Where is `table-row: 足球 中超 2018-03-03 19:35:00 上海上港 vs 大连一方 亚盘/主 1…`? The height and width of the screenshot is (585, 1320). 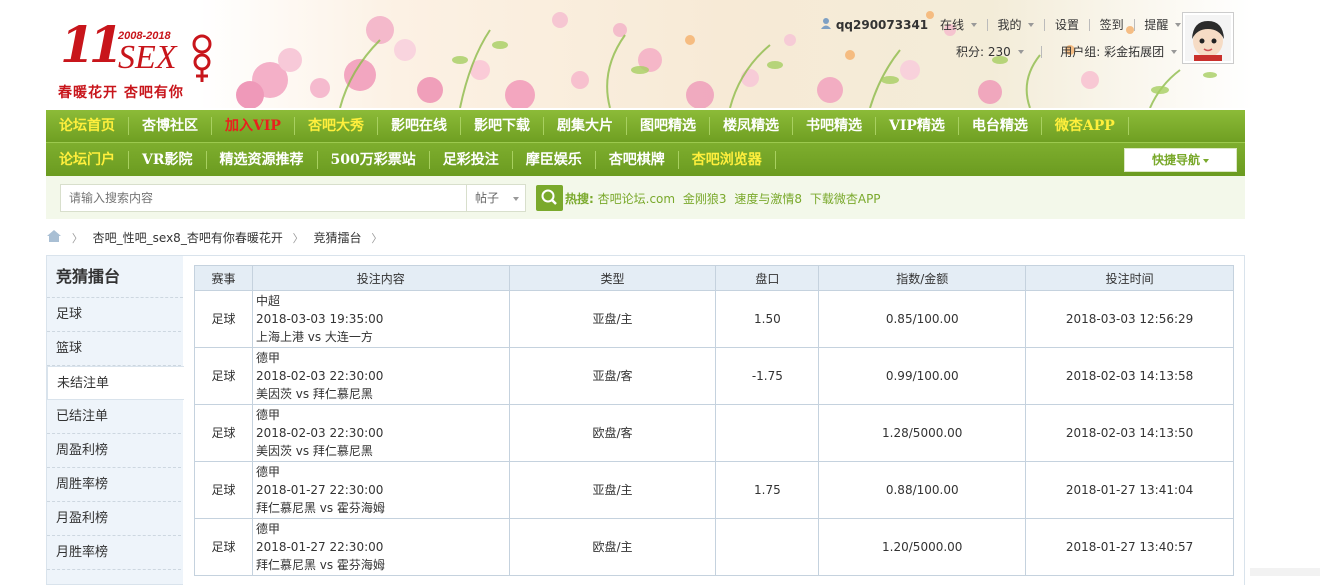
table-row: 足球 中超 2018-03-03 19:35:00 上海上港 vs 大连一方 亚盘/主 1… is located at coordinates (714, 319).